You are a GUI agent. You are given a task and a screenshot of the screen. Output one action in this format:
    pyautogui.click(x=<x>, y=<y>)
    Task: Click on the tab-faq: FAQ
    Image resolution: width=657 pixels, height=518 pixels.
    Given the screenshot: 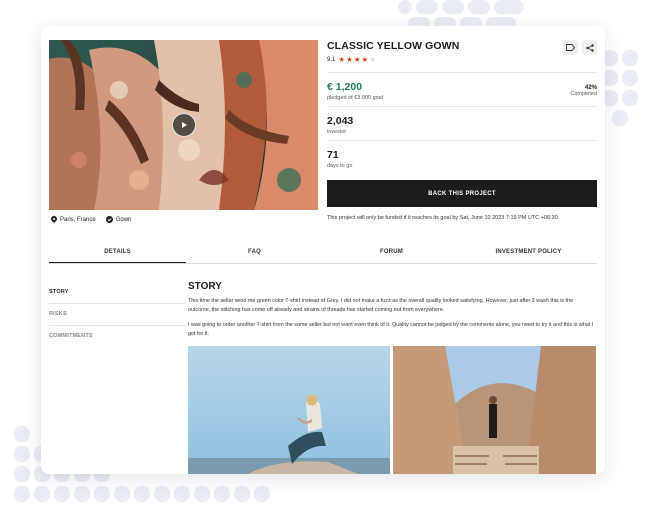 What is the action you would take?
    pyautogui.click(x=254, y=253)
    